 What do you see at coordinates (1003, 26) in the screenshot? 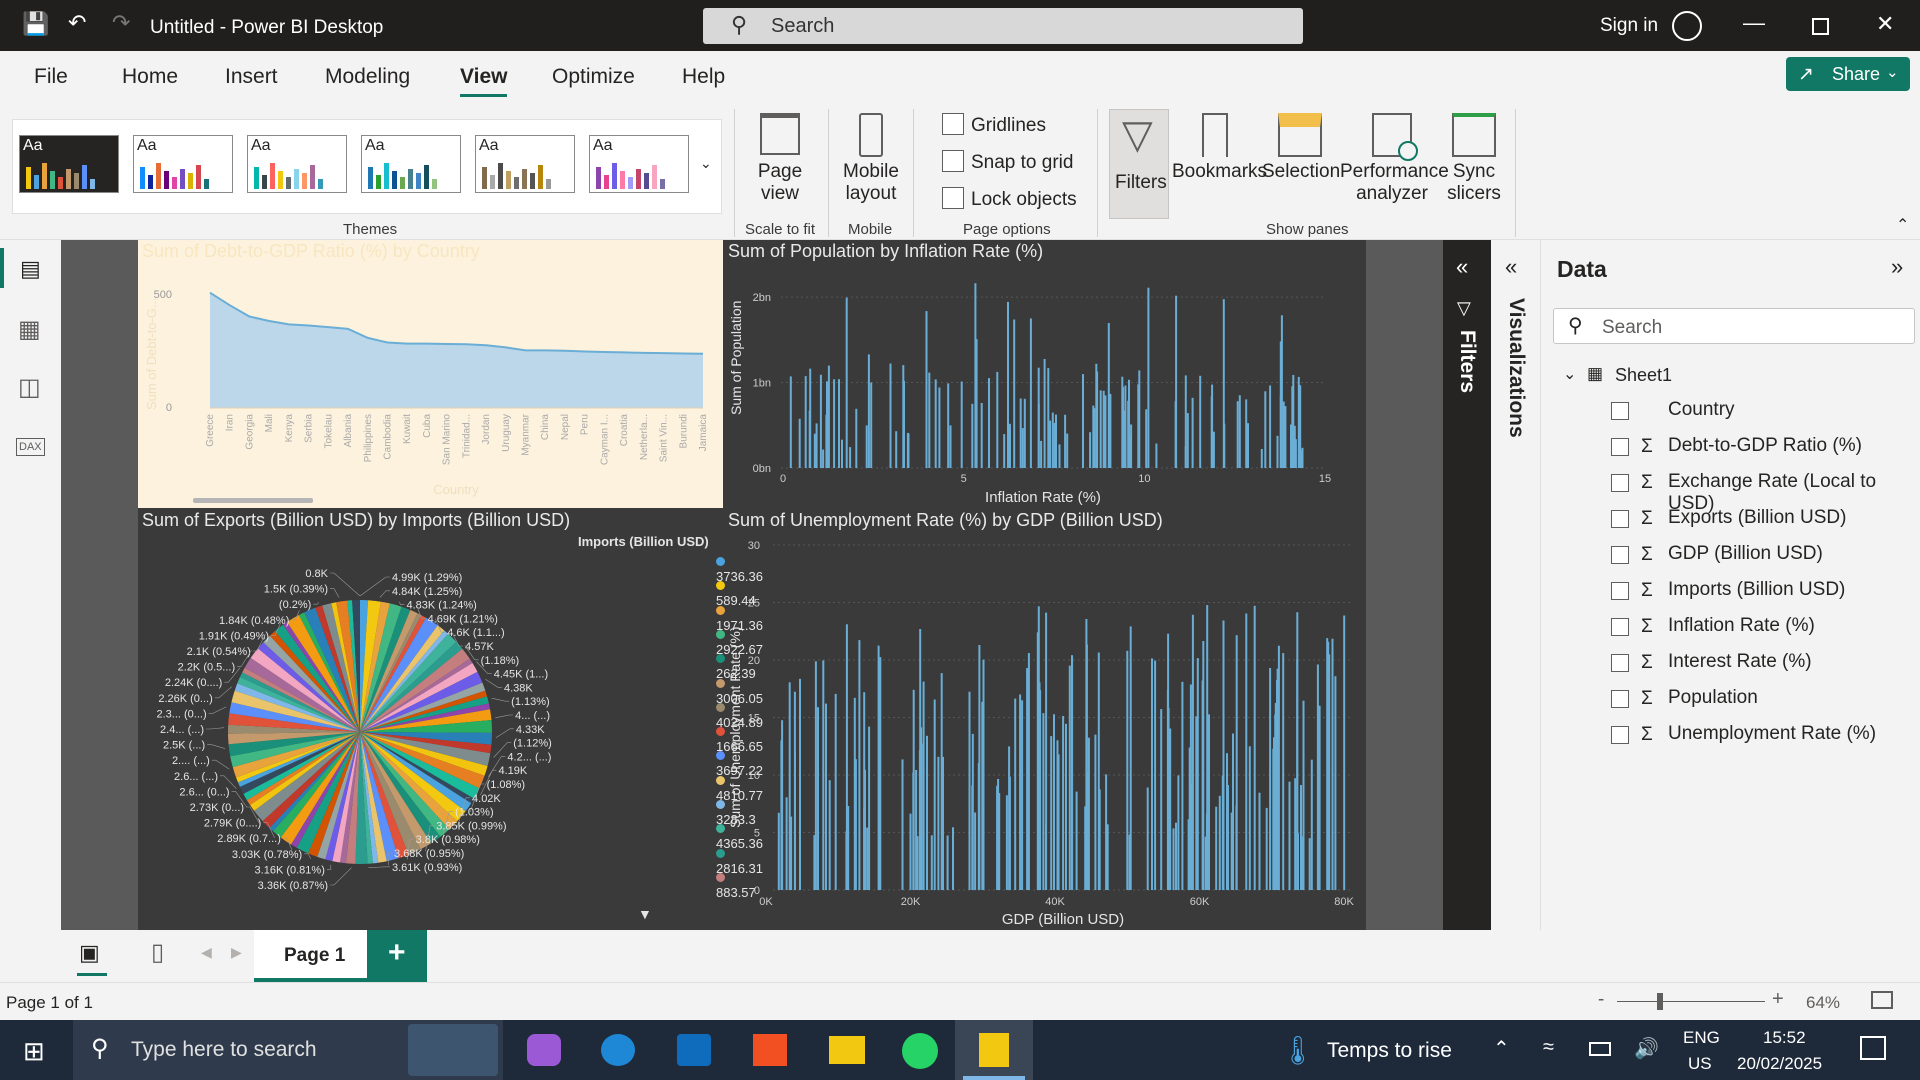
I see `search-input: ⚲ Search` at bounding box center [1003, 26].